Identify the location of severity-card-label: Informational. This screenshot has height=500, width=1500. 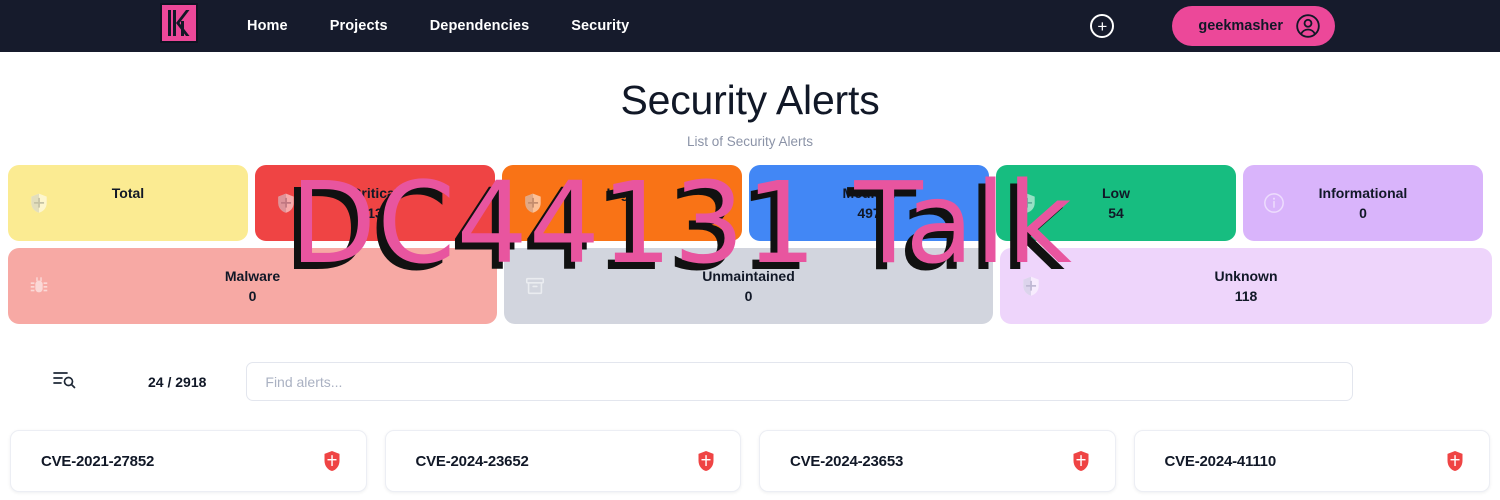
(1363, 192).